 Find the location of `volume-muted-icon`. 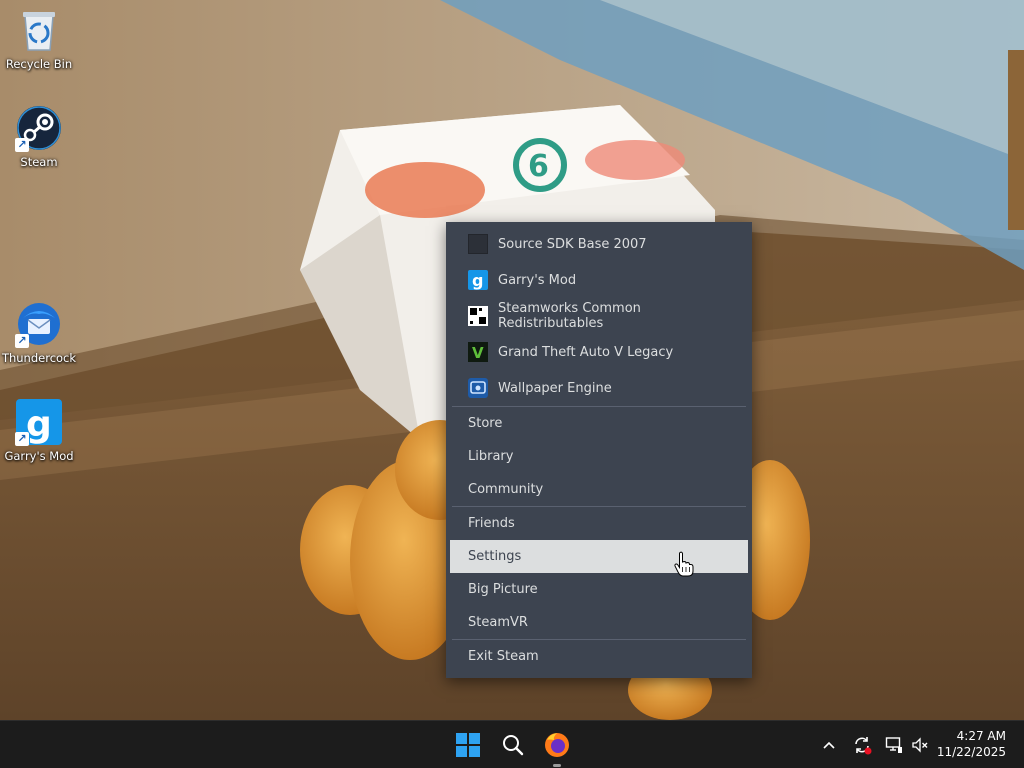

volume-muted-icon is located at coordinates (920, 745).